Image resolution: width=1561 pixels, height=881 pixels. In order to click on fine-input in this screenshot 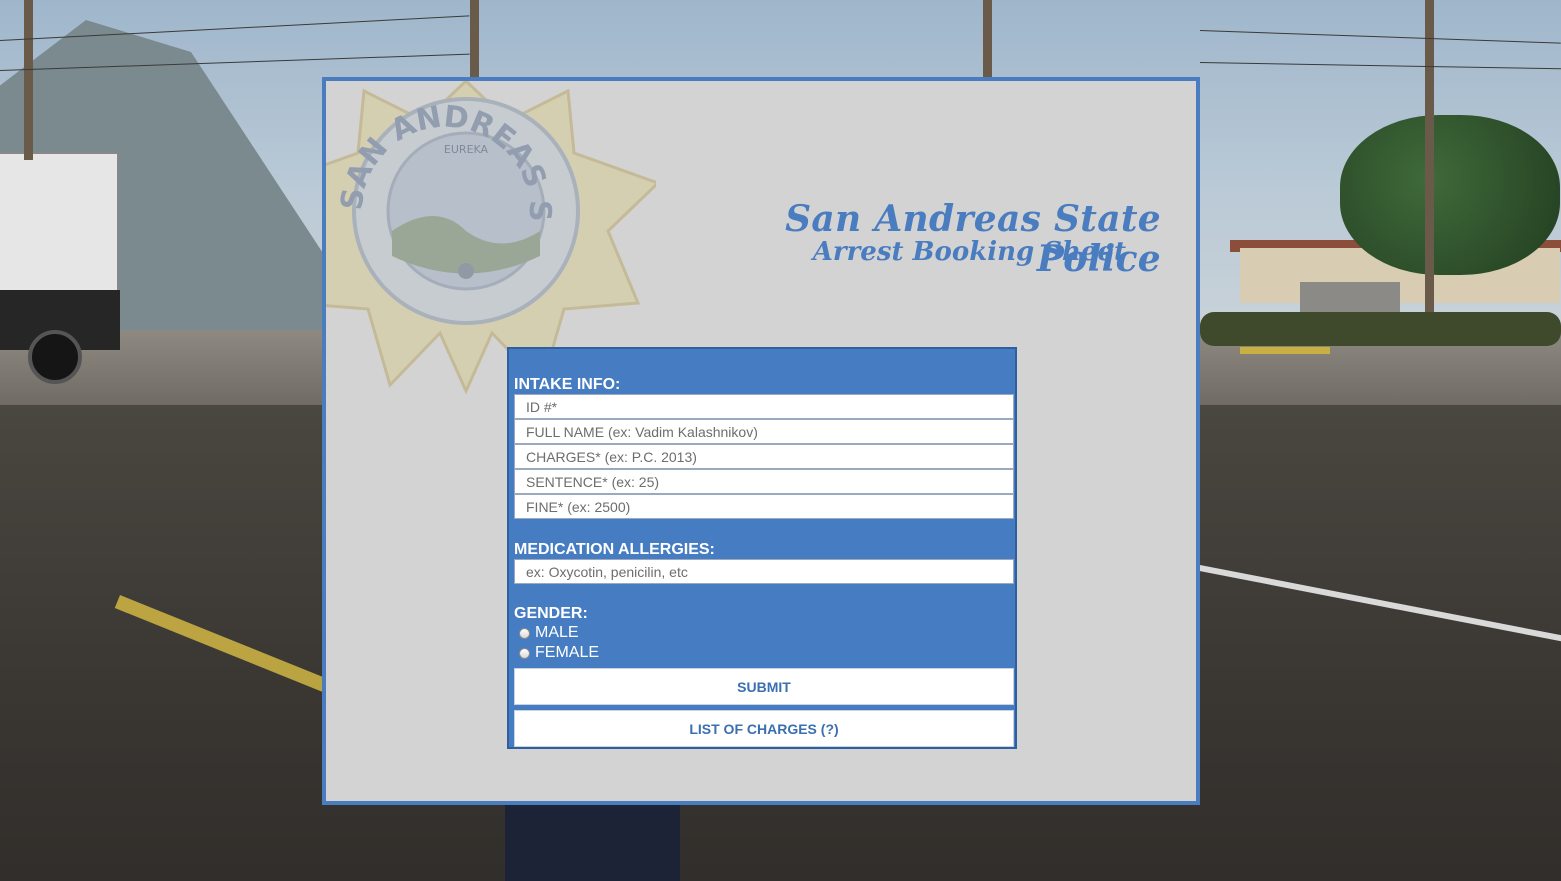, I will do `click(764, 506)`.